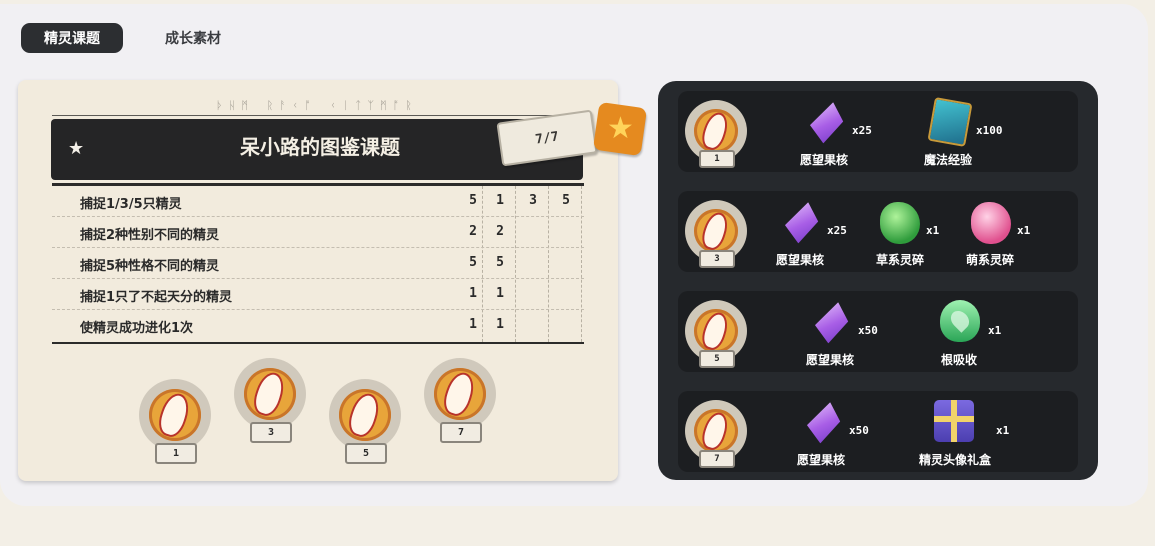 The width and height of the screenshot is (1155, 546). I want to click on item-name: 魔法经验, so click(947, 160).